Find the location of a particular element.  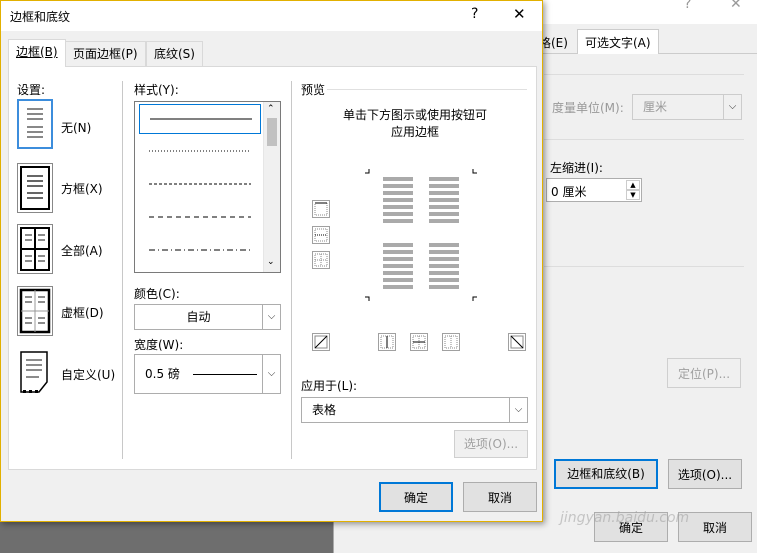

style-option-dash-dot is located at coordinates (200, 251).